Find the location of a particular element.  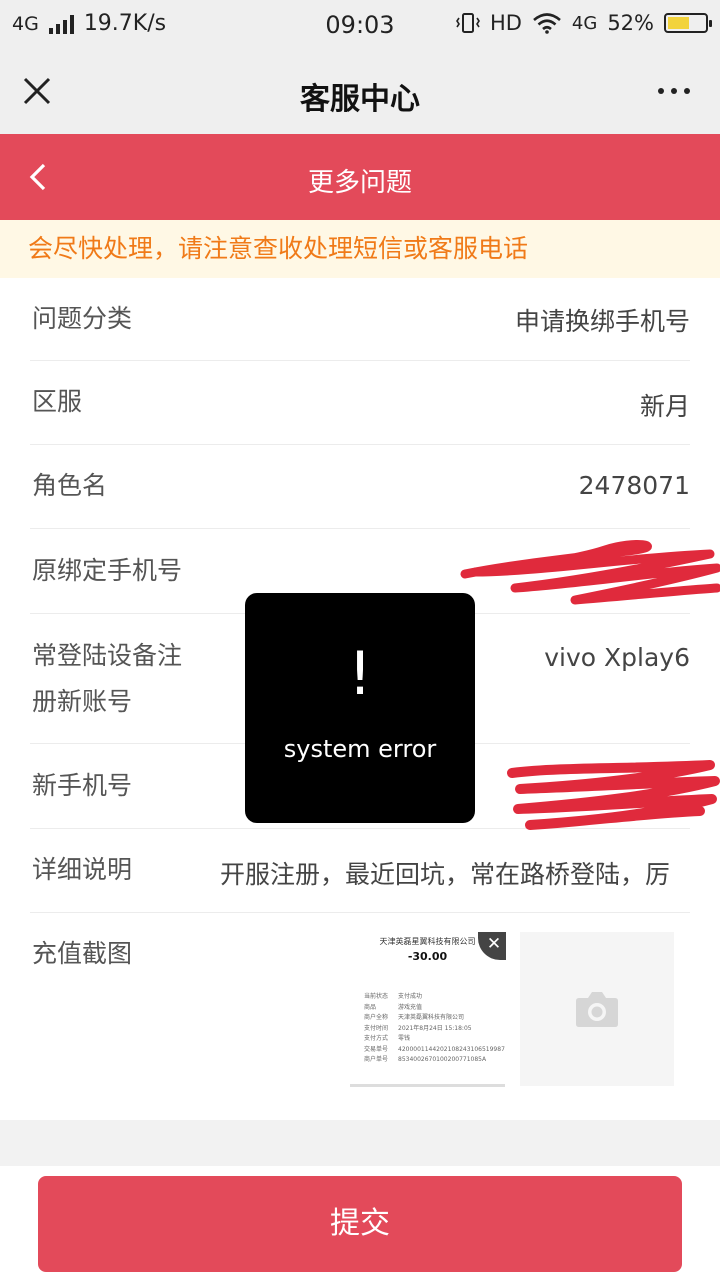

battery-icon is located at coordinates (688, 23).